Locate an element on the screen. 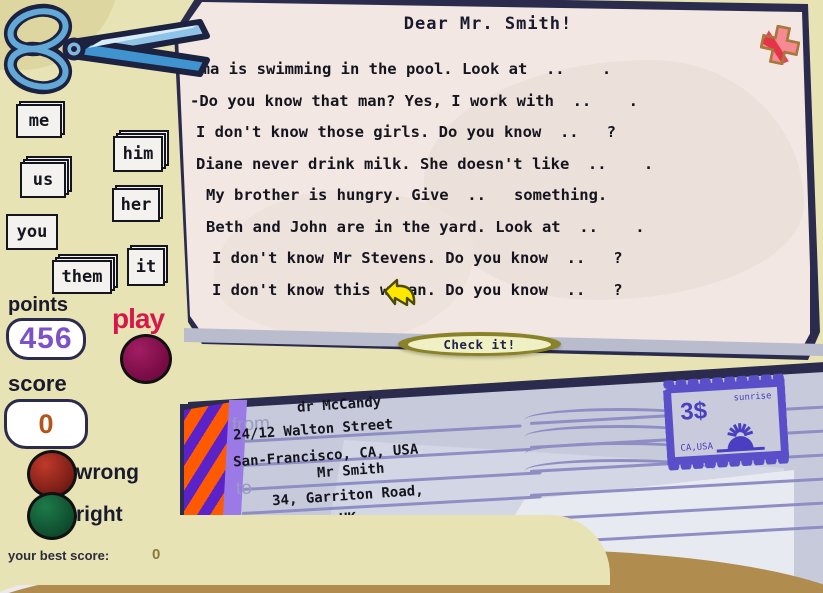 The width and height of the screenshot is (823, 593). score-display: 0 is located at coordinates (46, 424).